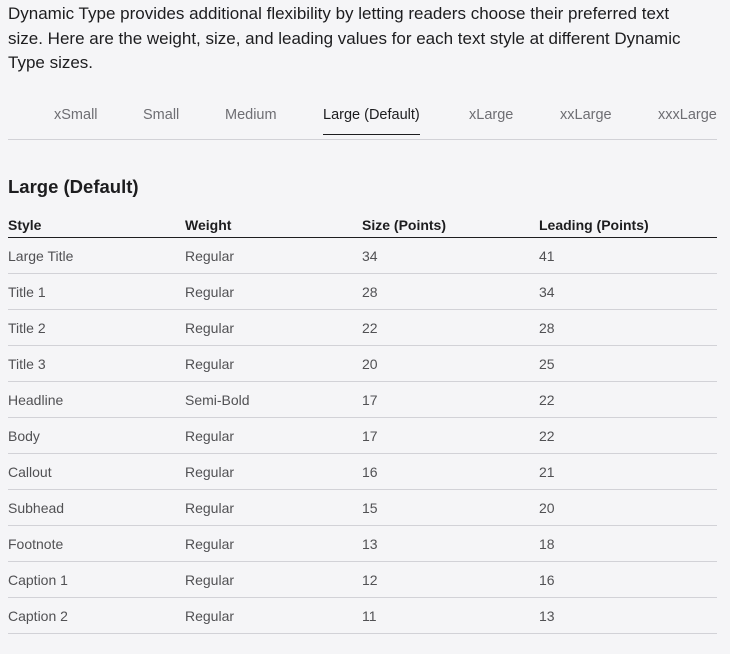  I want to click on cell-leading: 16, so click(628, 579).